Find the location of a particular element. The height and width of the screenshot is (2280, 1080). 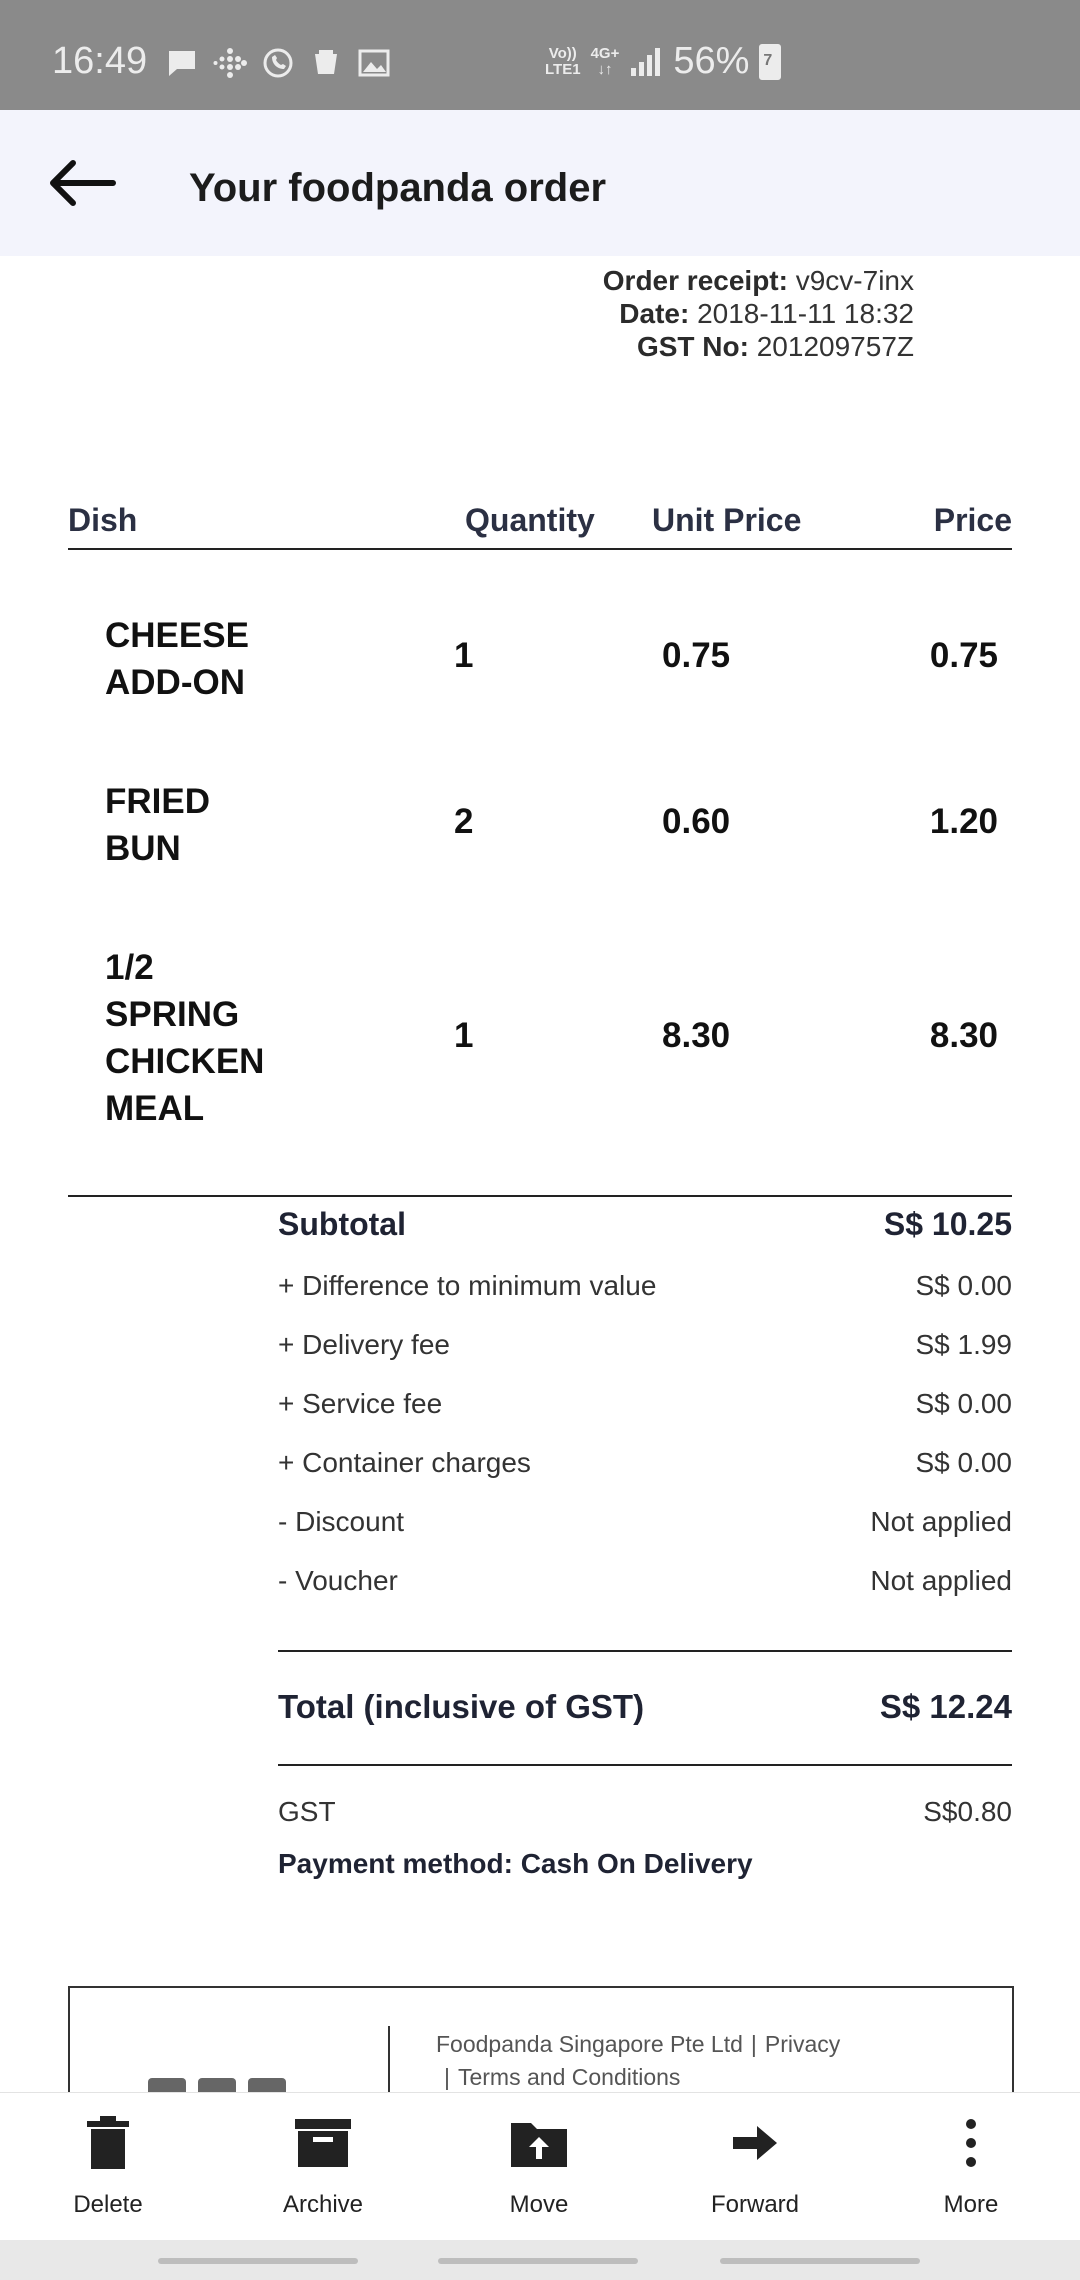

table-row: FRIED BUN 2 0.60 1.20 is located at coordinates (540, 826).